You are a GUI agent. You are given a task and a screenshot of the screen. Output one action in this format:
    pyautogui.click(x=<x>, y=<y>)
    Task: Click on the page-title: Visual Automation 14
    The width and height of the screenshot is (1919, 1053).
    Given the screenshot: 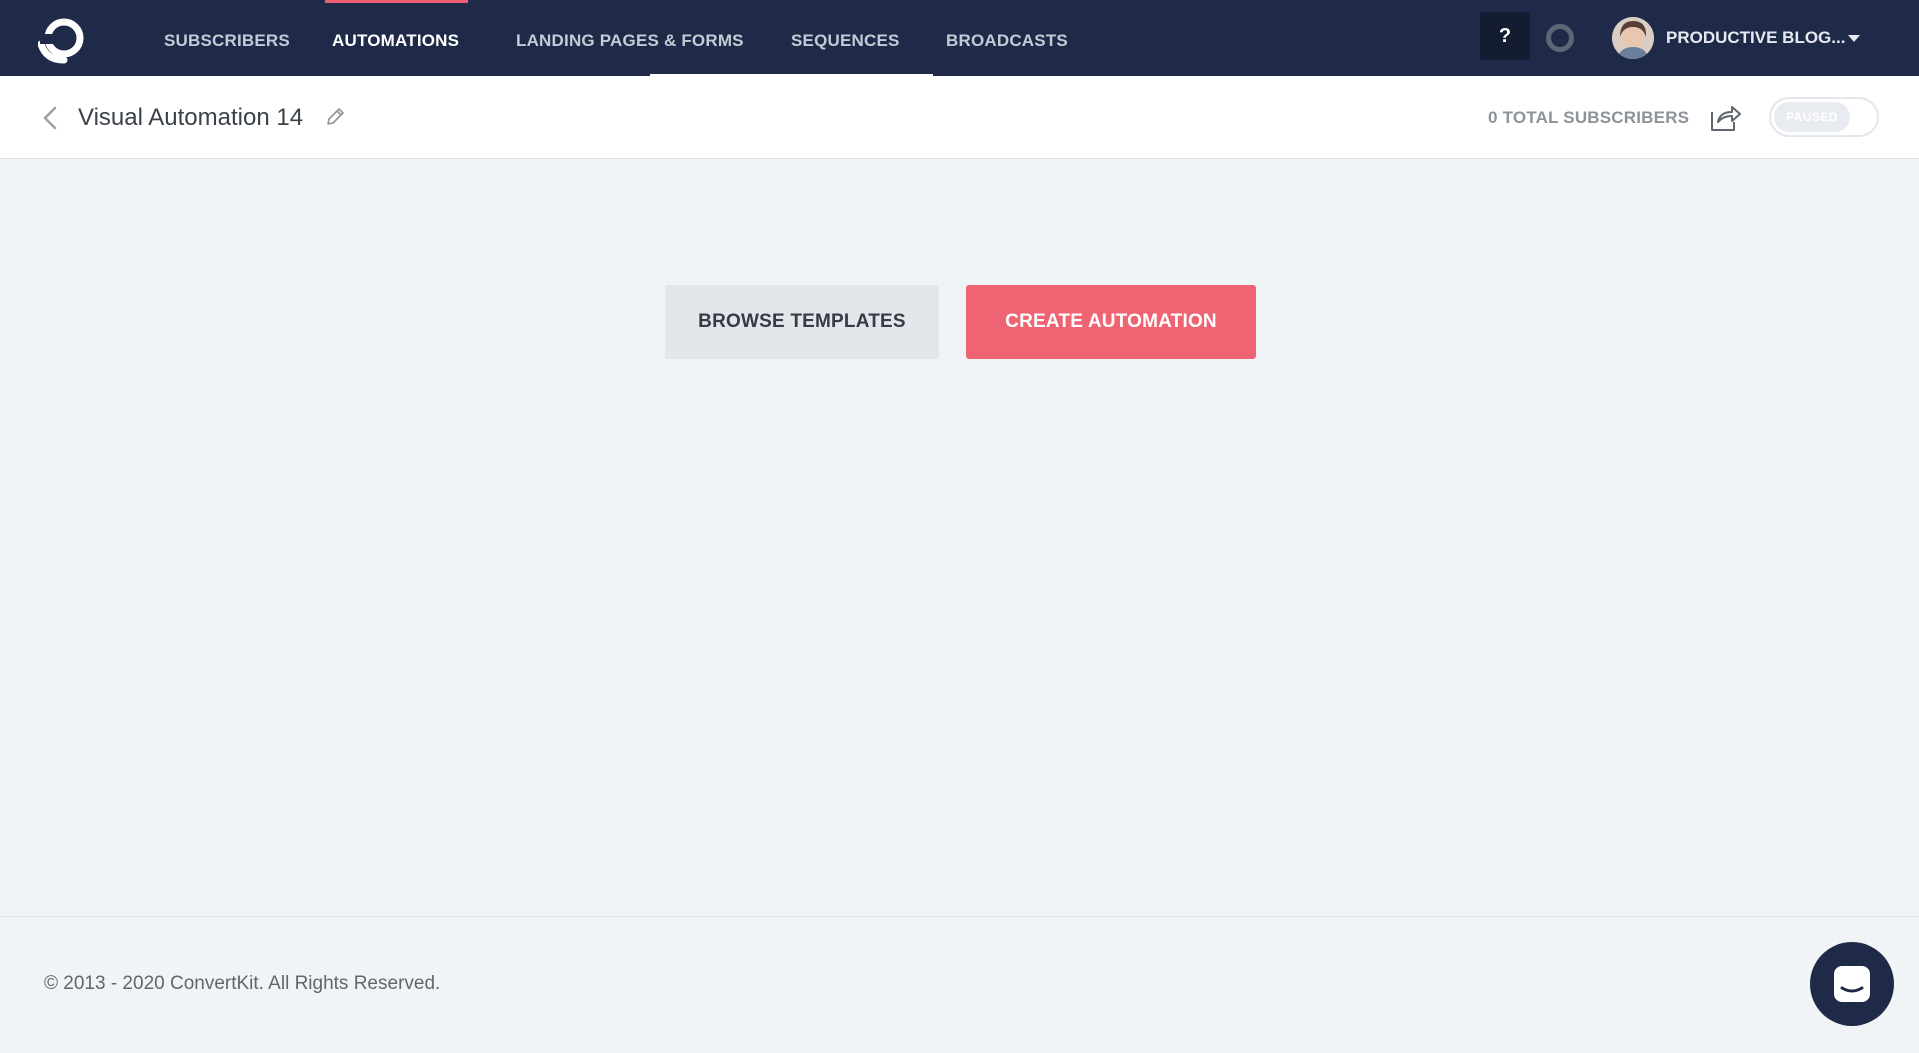 What is the action you would take?
    pyautogui.click(x=191, y=117)
    